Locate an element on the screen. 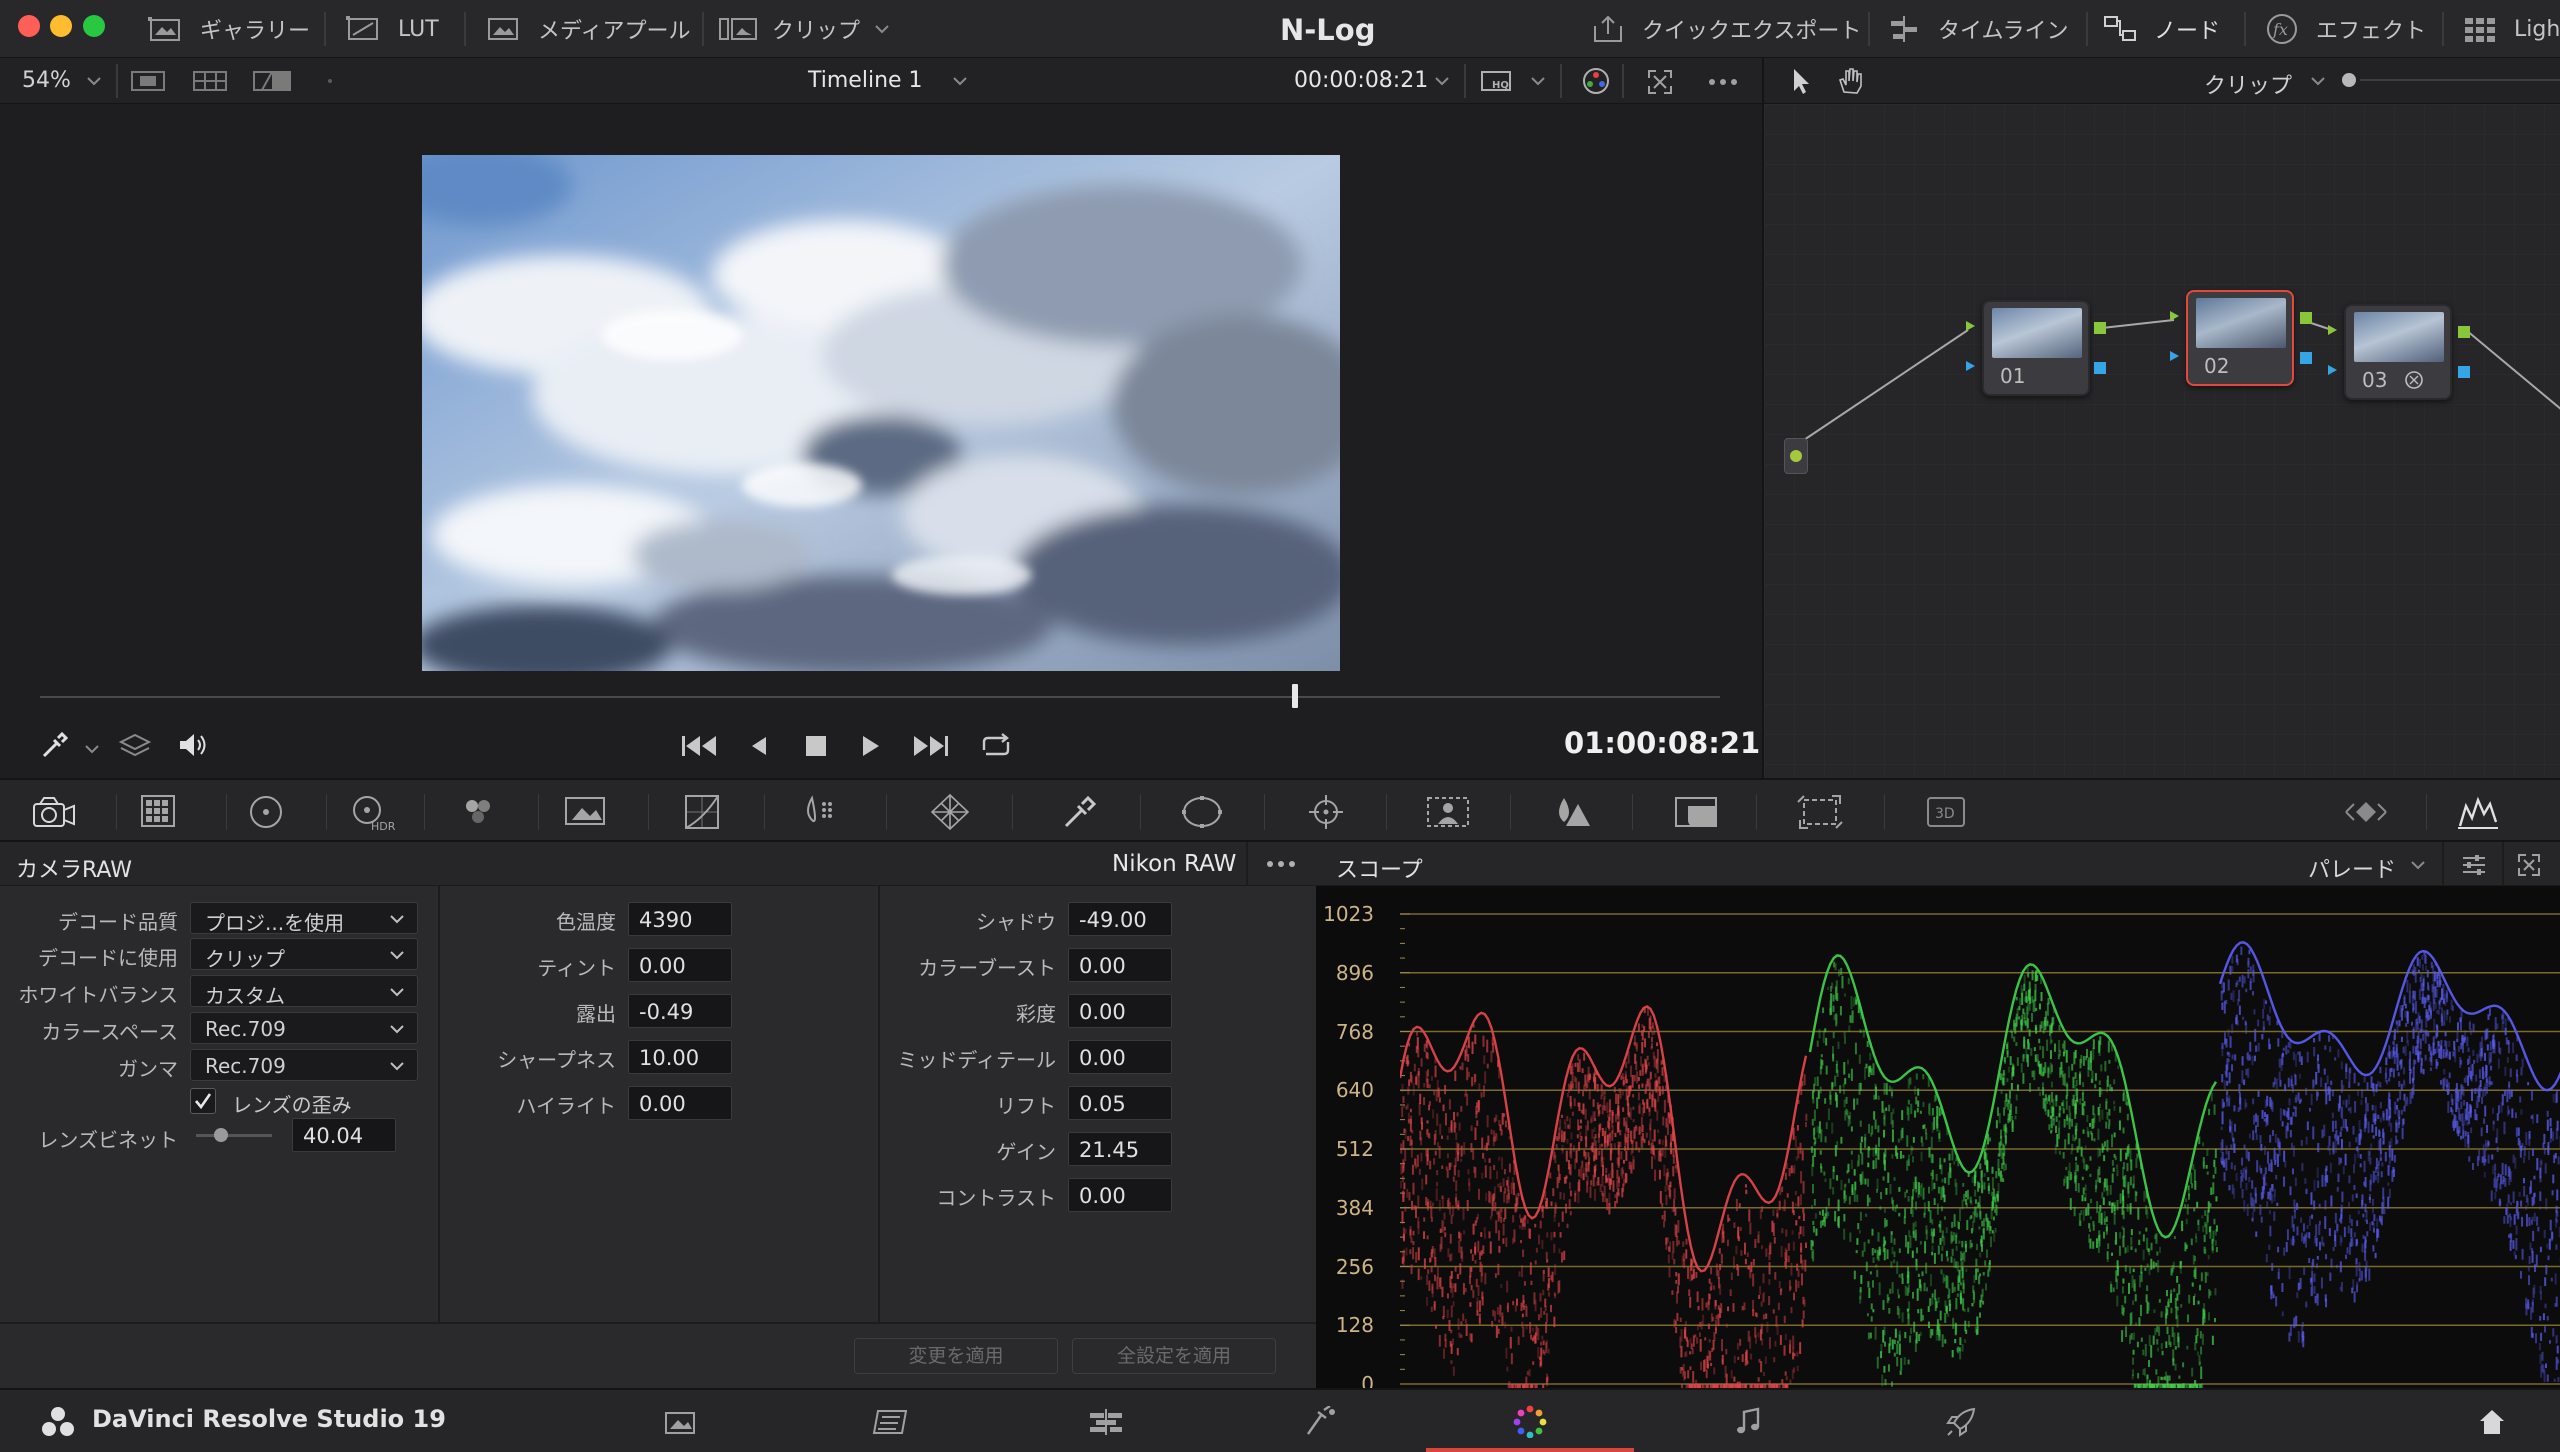 This screenshot has width=2560, height=1452. eyedropper-icon is located at coordinates (55, 745).